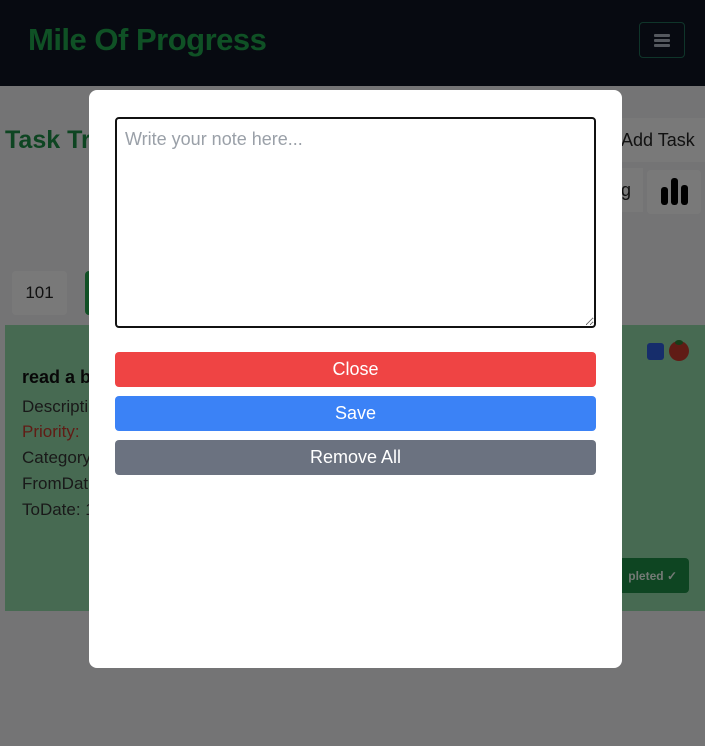 The image size is (705, 746). I want to click on close-button: Close, so click(355, 369).